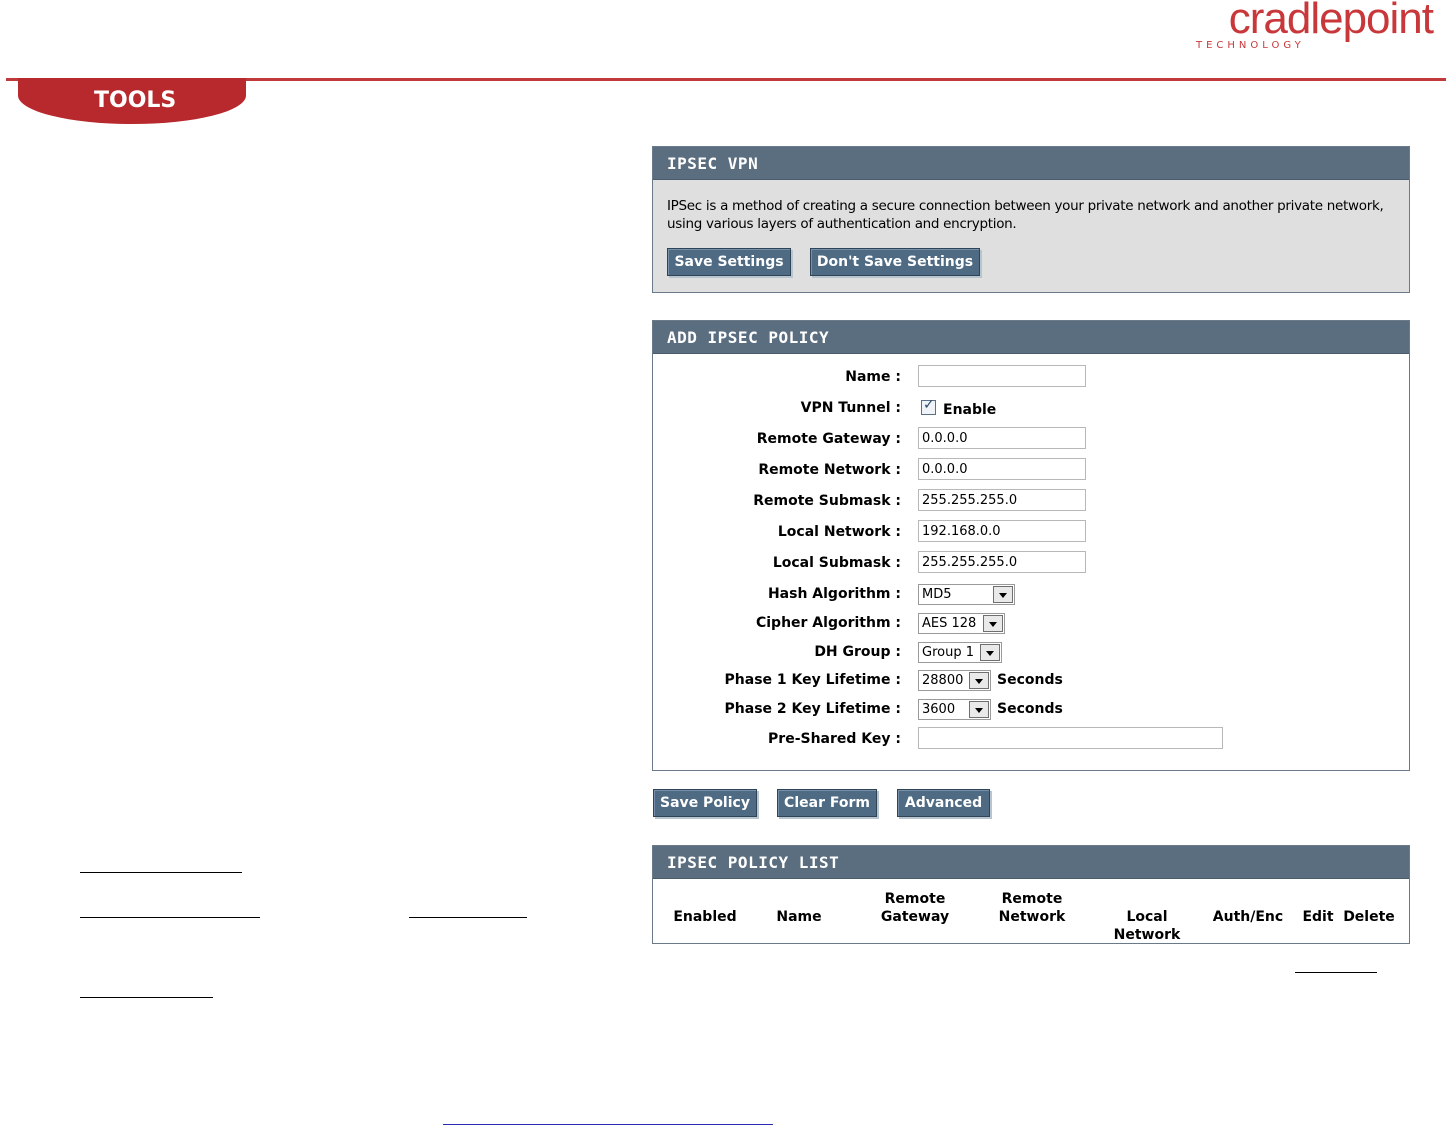 The width and height of the screenshot is (1450, 1125). What do you see at coordinates (939, 709) in the screenshot?
I see `phase2-lifetime-value: 3600` at bounding box center [939, 709].